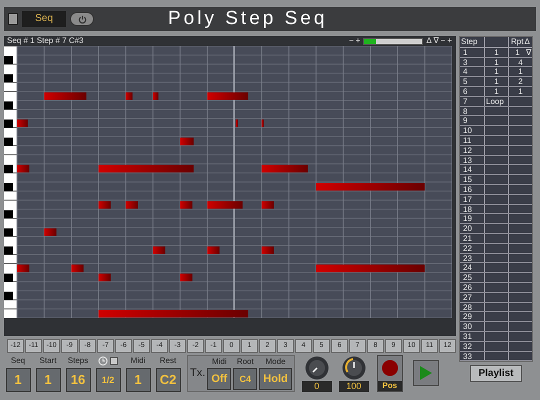 The image size is (540, 400). I want to click on table-cell-text: 5, so click(465, 81).